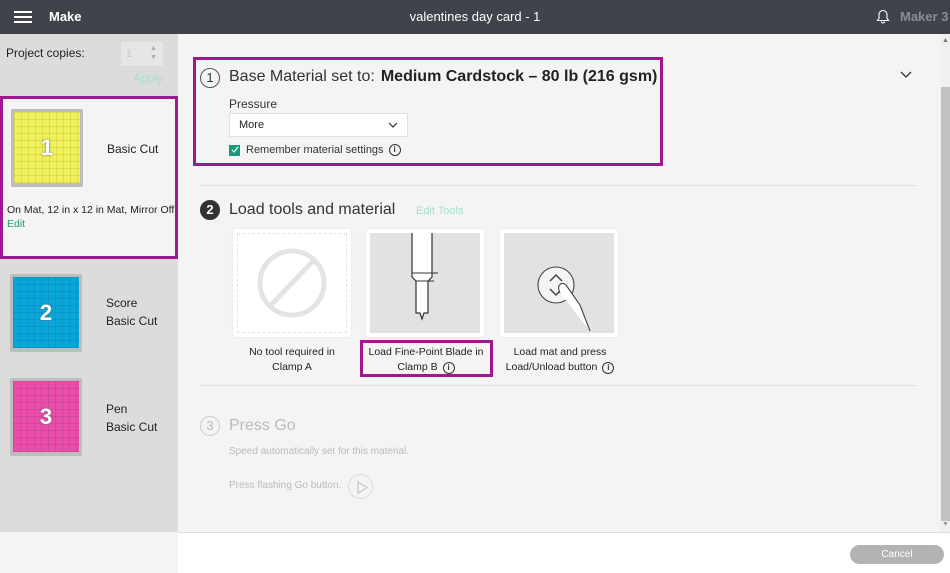  What do you see at coordinates (318, 125) in the screenshot?
I see `pressure-dropdown: More` at bounding box center [318, 125].